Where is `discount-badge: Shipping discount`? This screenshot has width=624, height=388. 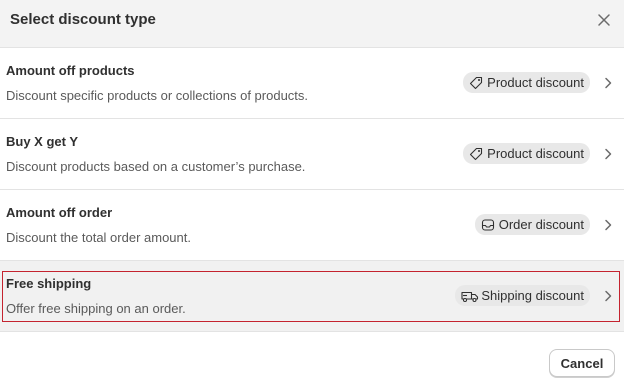 discount-badge: Shipping discount is located at coordinates (522, 295).